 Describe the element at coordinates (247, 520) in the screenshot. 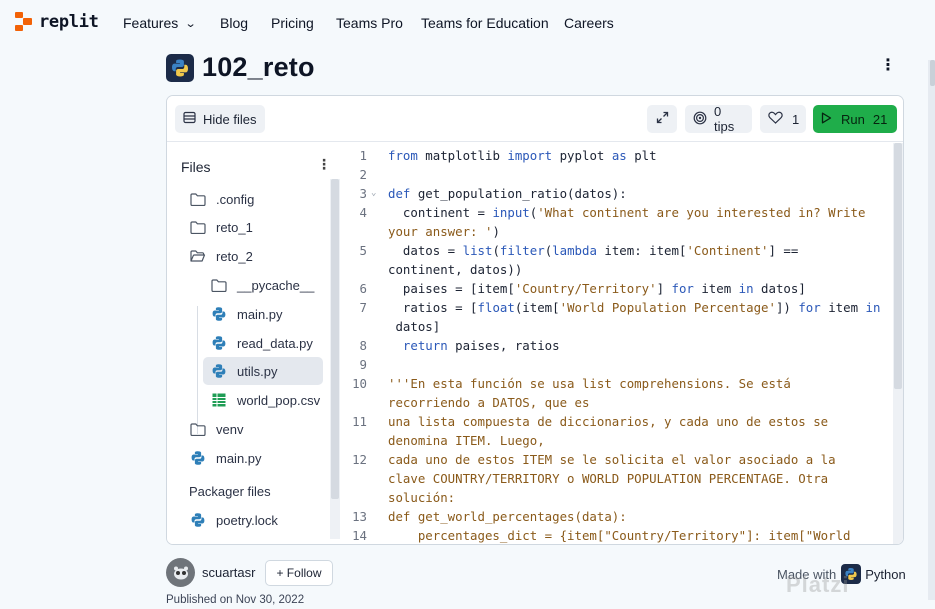

I see `tree-item-label: poetry.lock` at that location.